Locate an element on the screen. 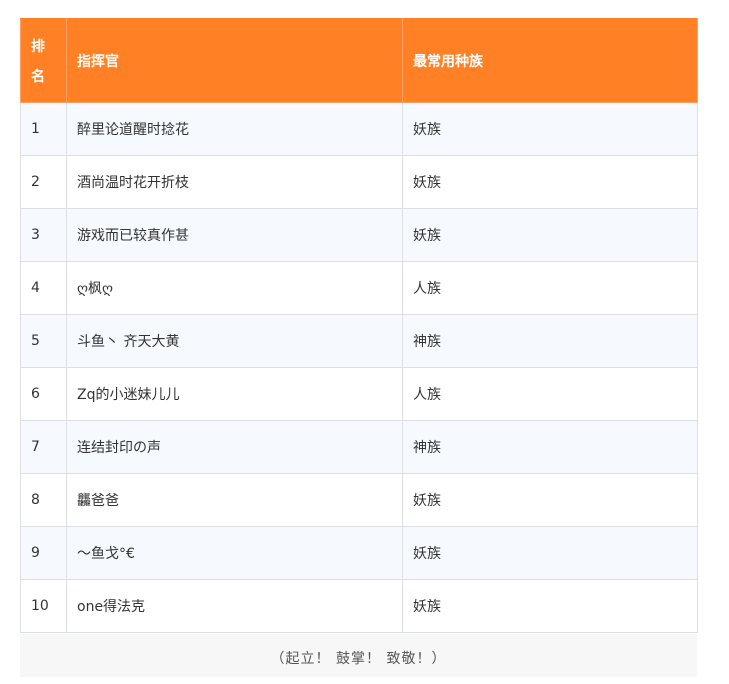 This screenshot has width=729, height=684. table-row: 3 游戏而已较真作甚 妖族 is located at coordinates (359, 235).